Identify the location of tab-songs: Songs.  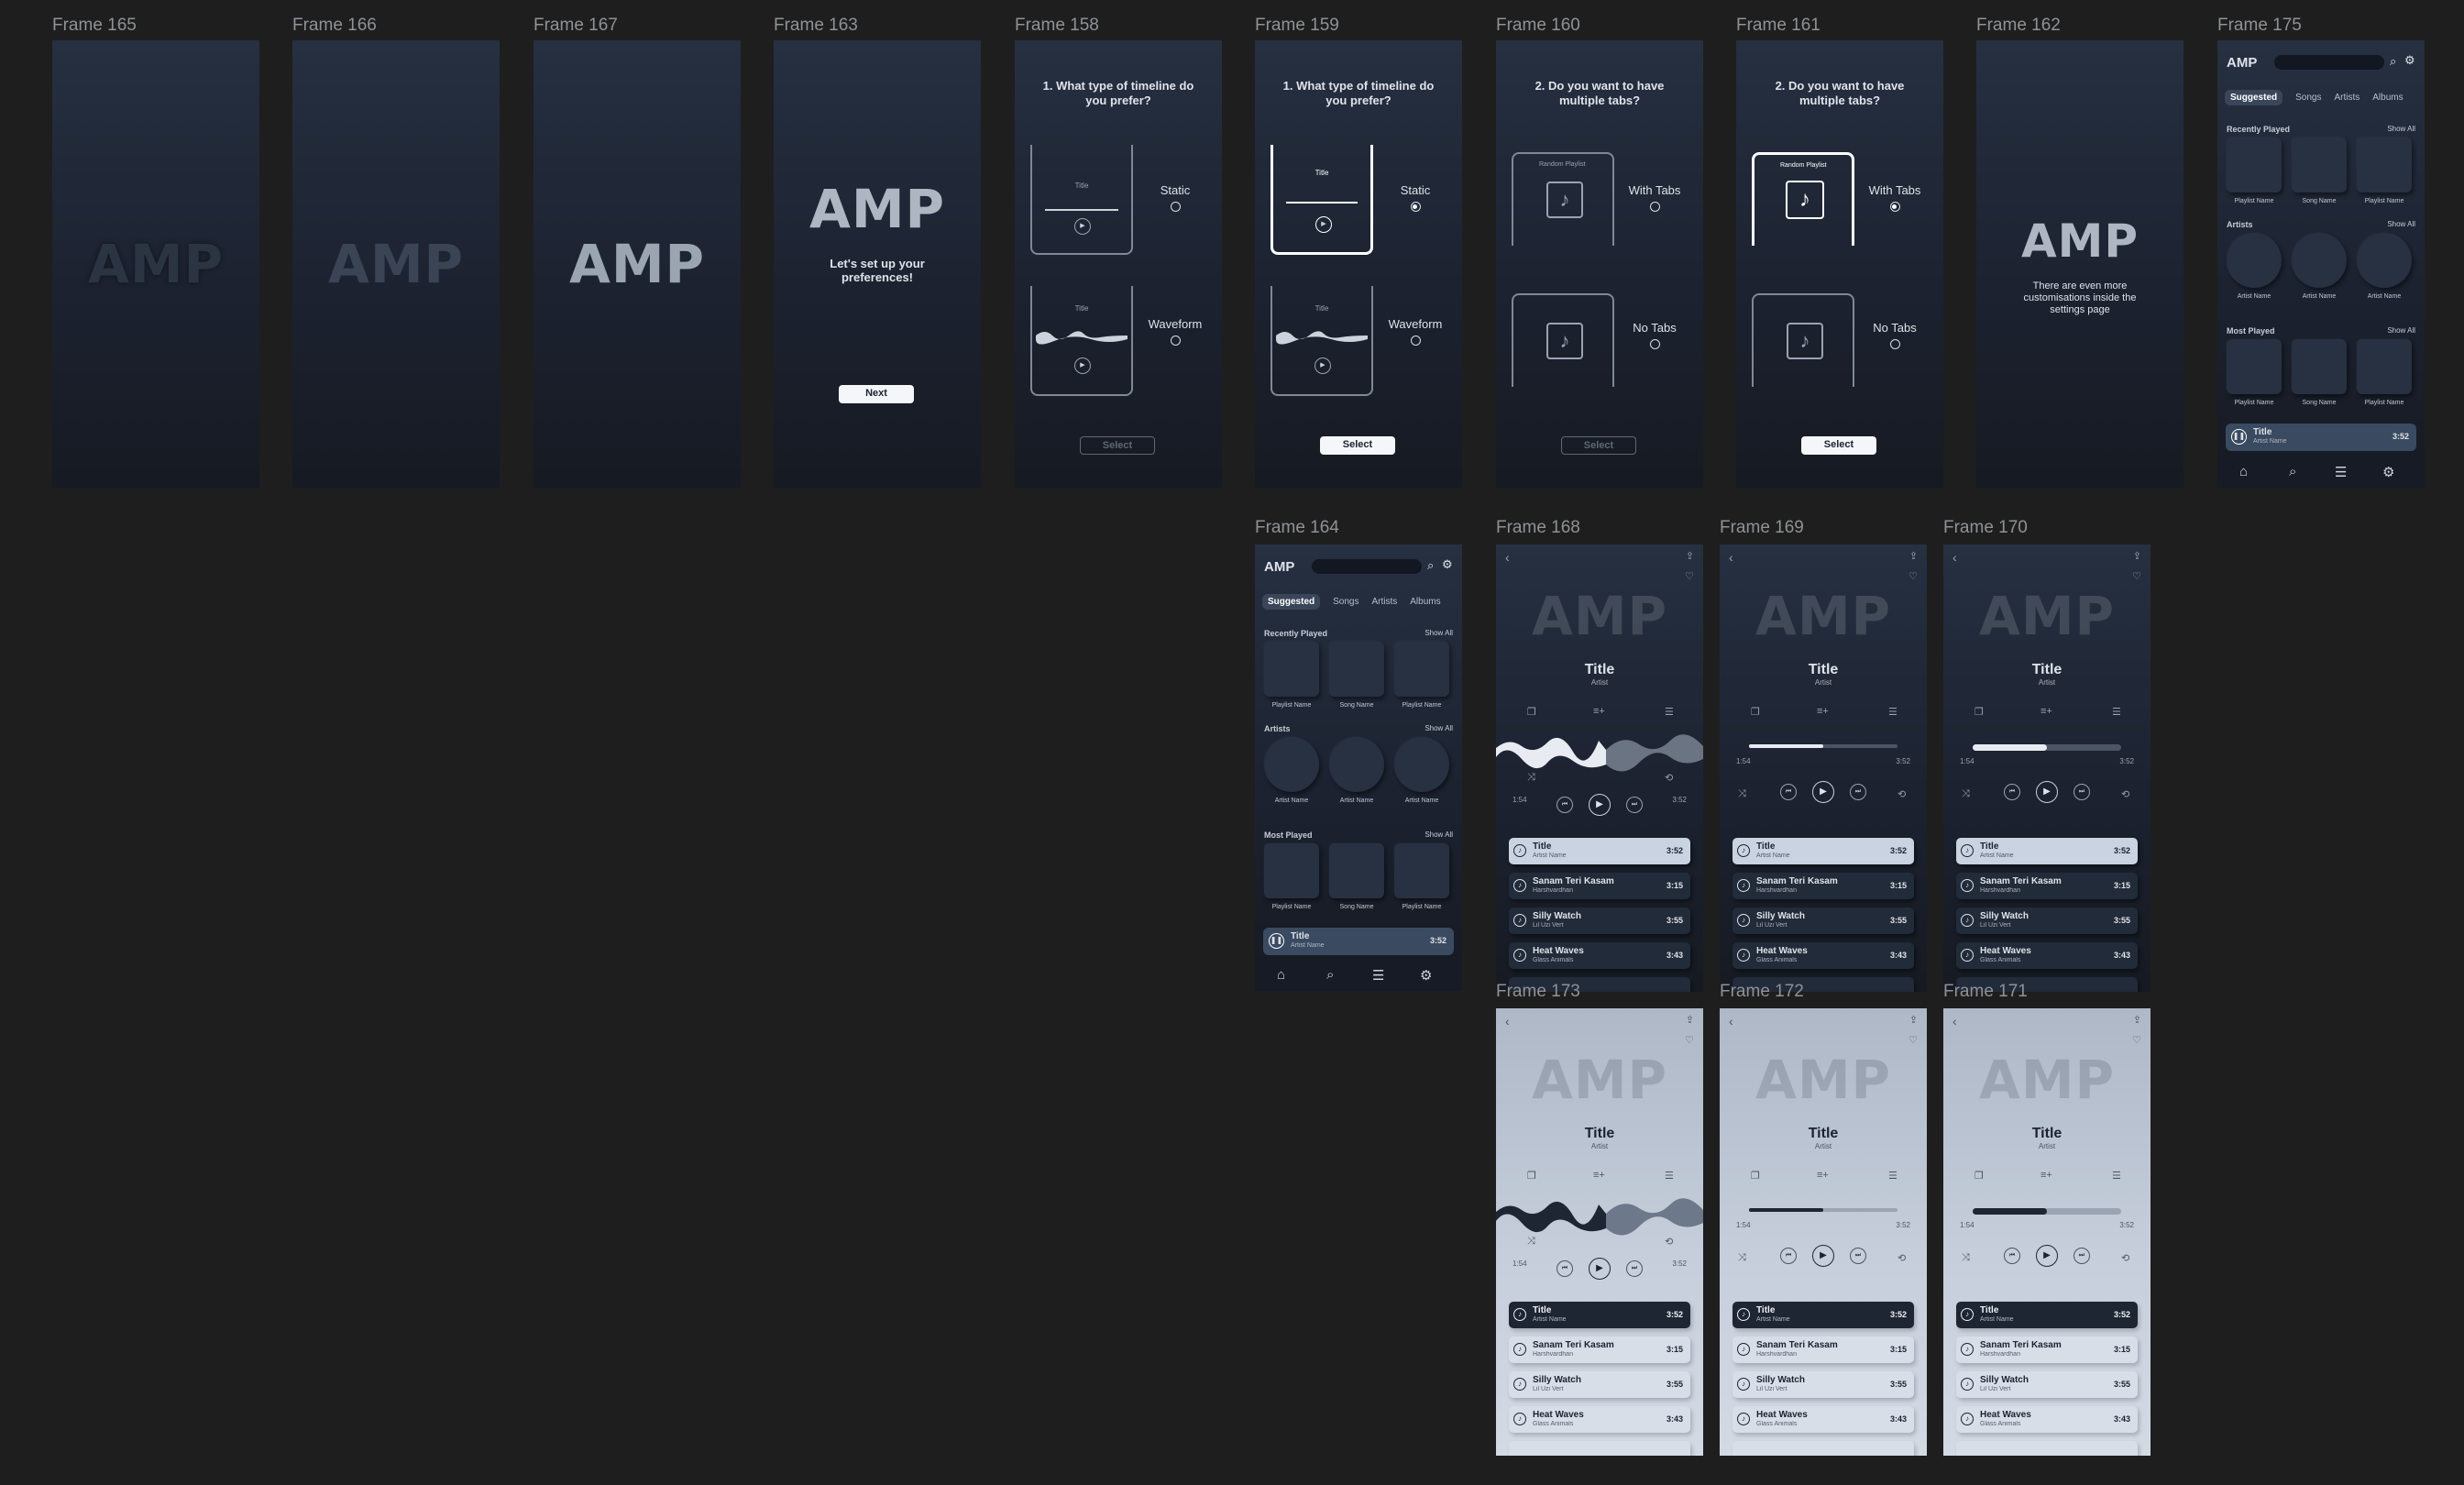
(2308, 98).